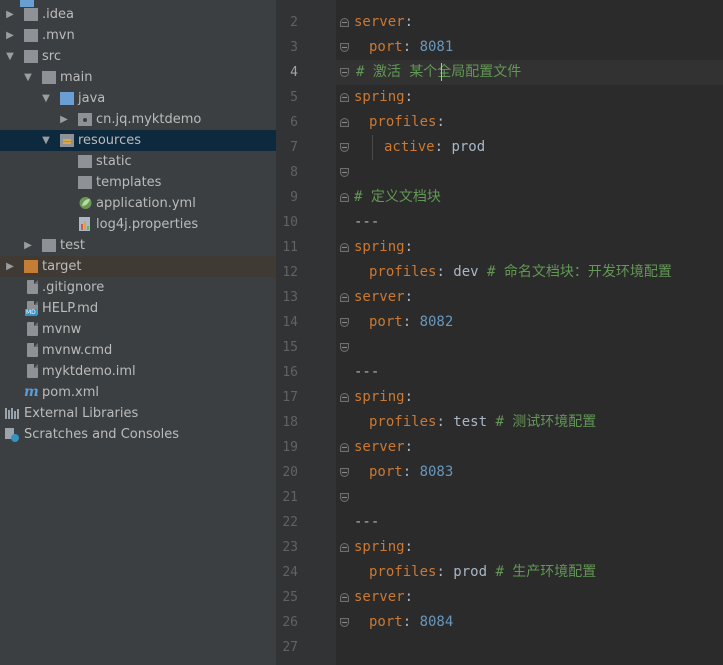 This screenshot has height=665, width=723. I want to click on code-token-key: profiles, so click(403, 272).